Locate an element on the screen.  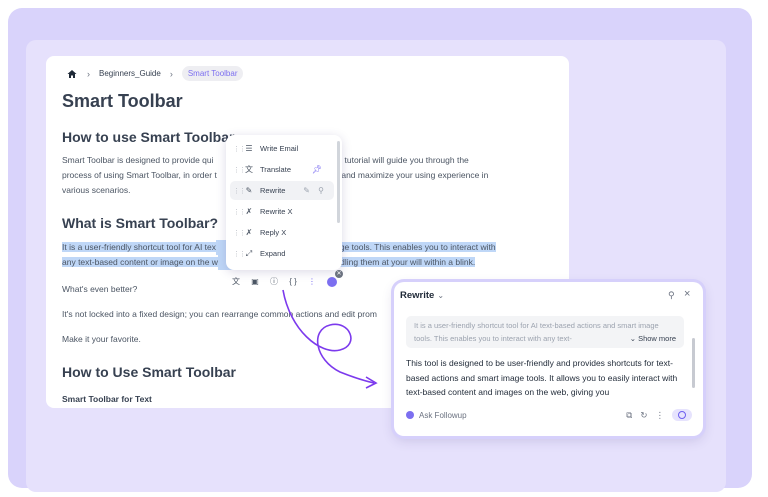
menu-item-rewrite: ⋮⋮ ✎ Rewrite ✎ ⚲ is located at coordinates (282, 190).